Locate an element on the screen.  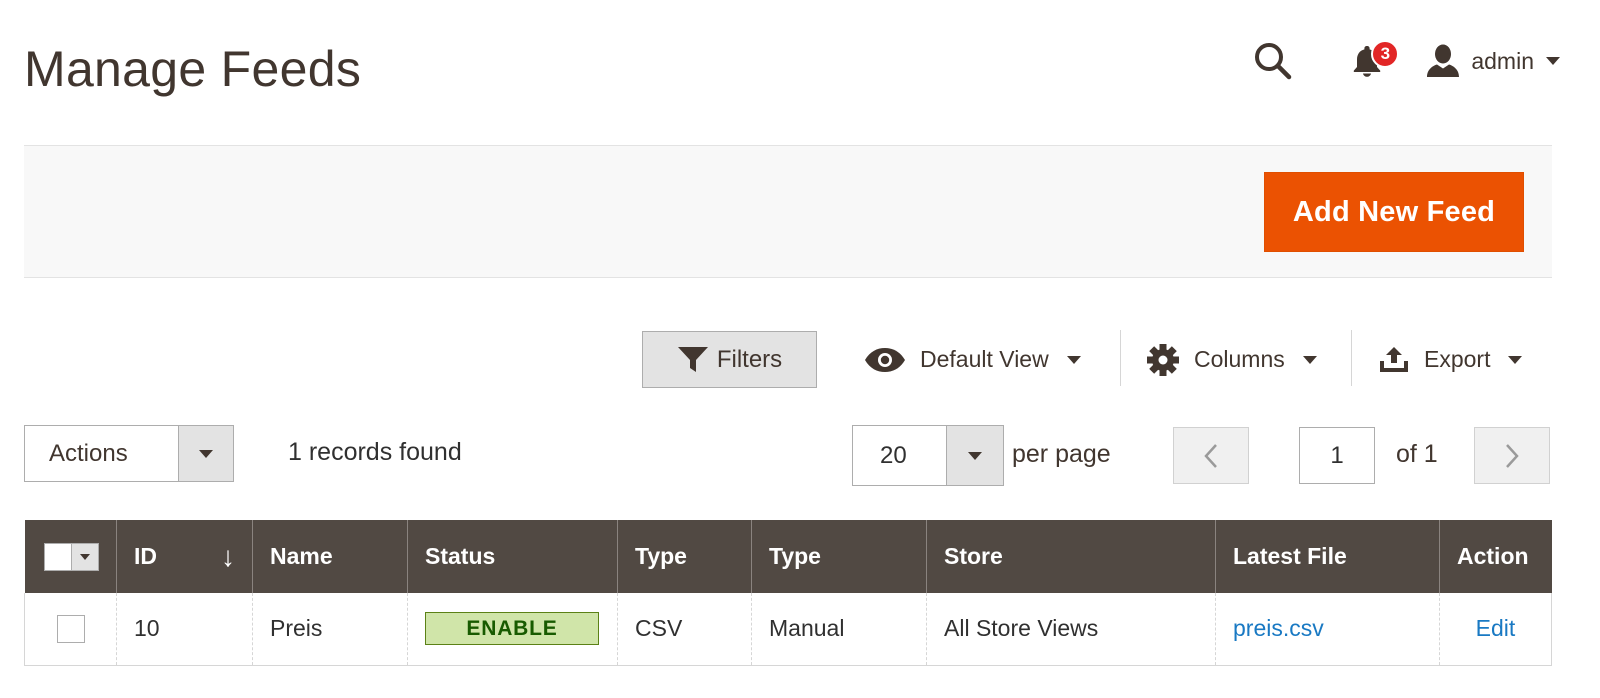
status-badge: ENABLE is located at coordinates (512, 629).